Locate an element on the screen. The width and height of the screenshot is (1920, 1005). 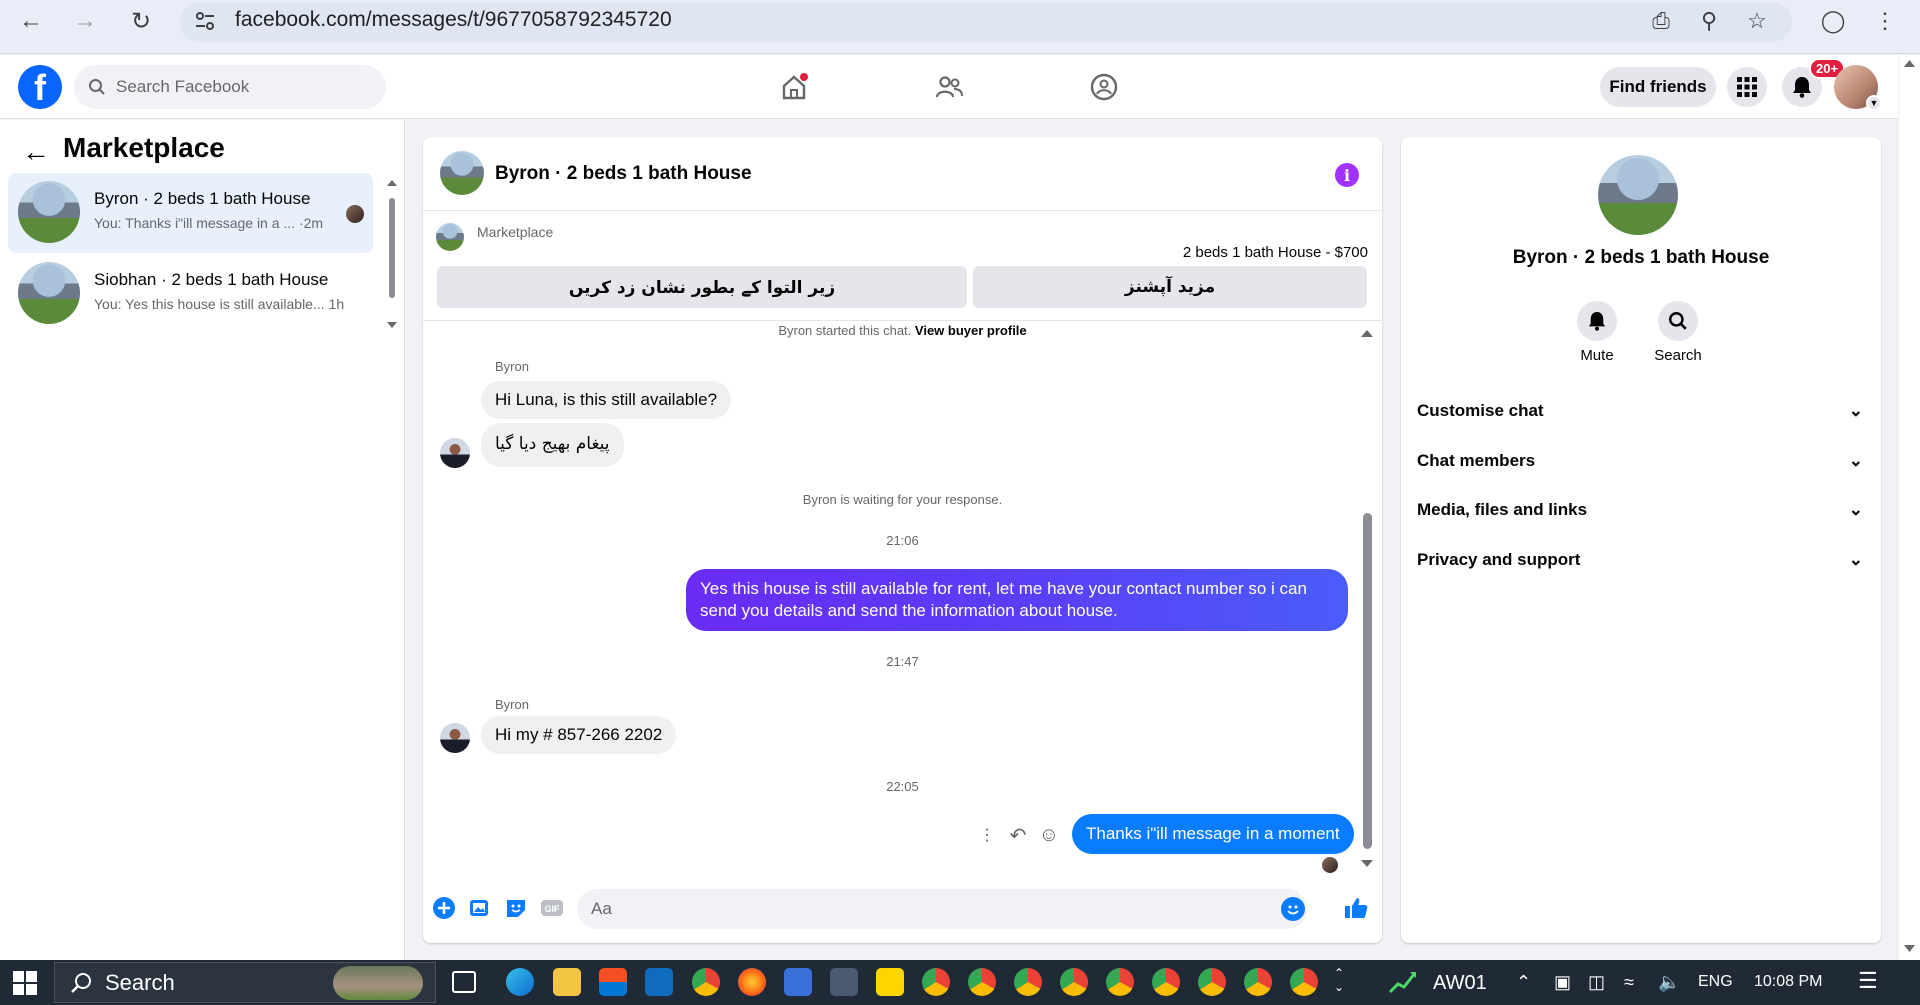
zoom-icon: ⚲ is located at coordinates (1709, 21).